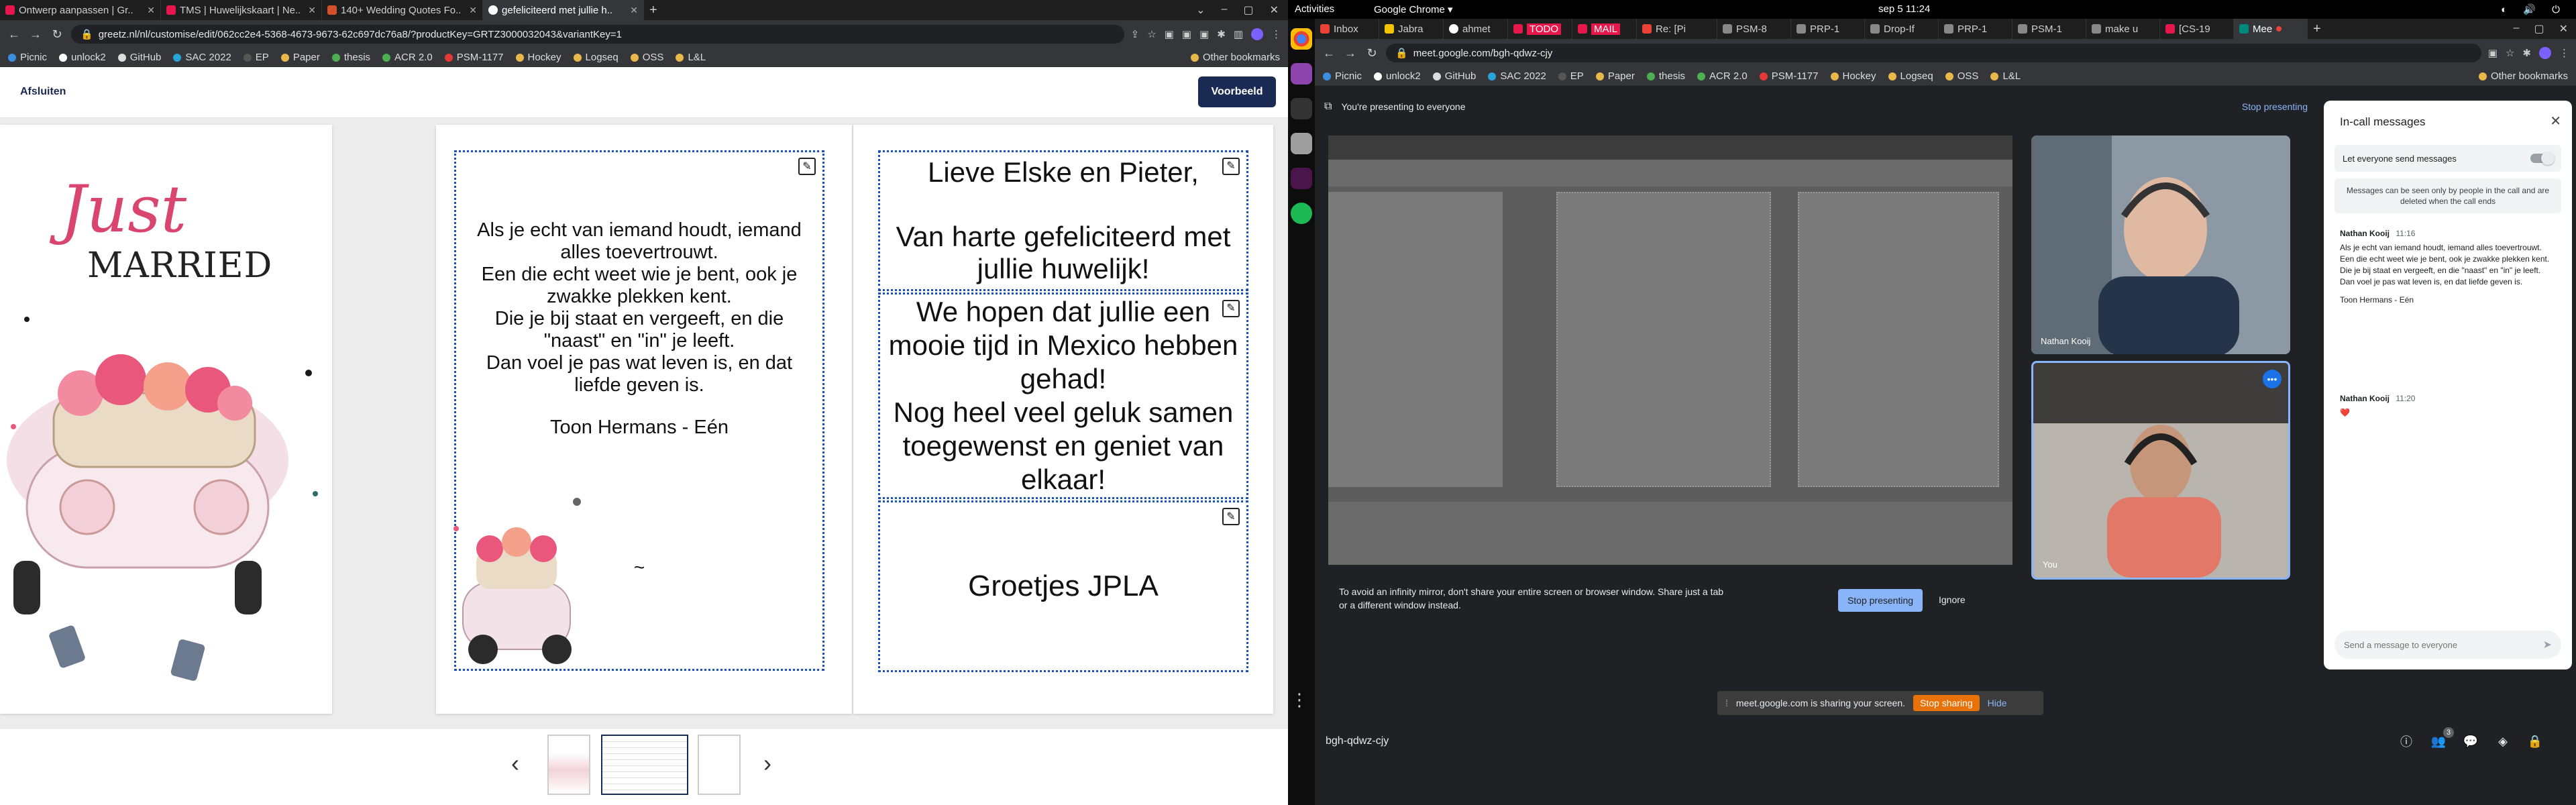  What do you see at coordinates (1301, 213) in the screenshot?
I see `spotify-app-icon` at bounding box center [1301, 213].